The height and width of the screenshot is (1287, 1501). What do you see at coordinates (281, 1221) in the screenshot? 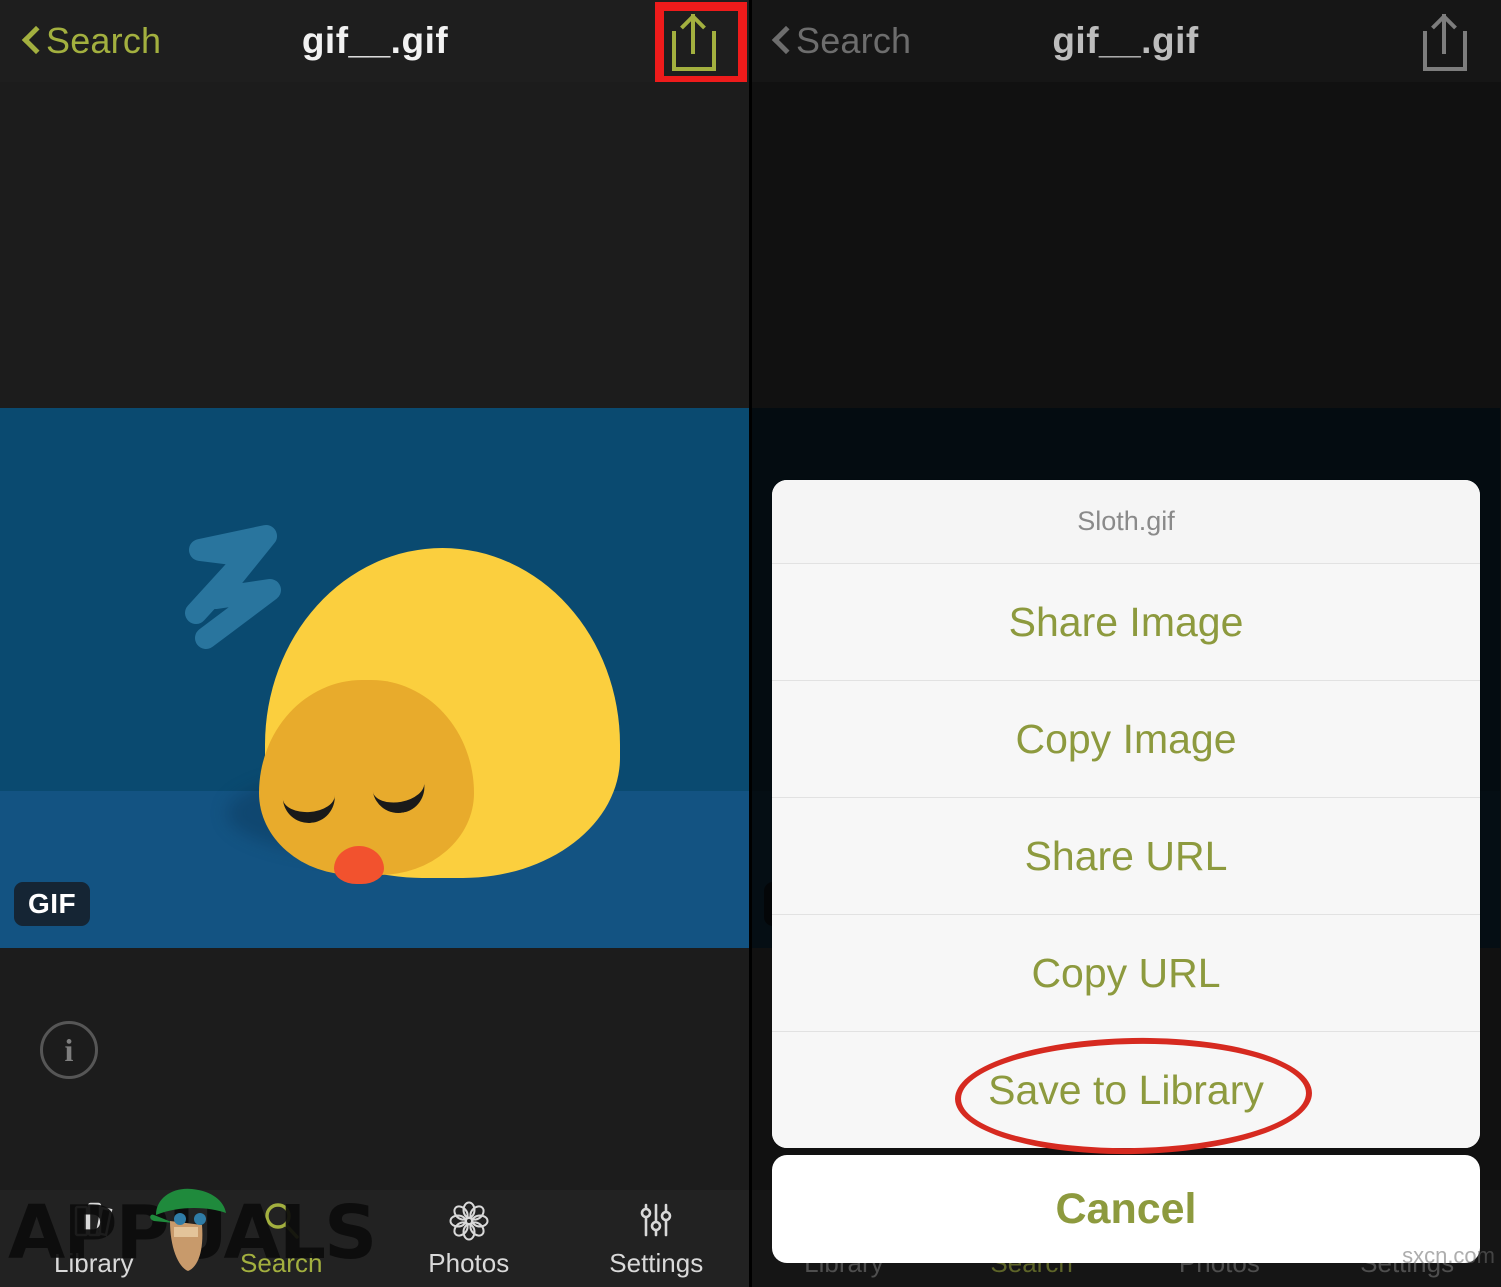
I see `magnifier-icon` at bounding box center [281, 1221].